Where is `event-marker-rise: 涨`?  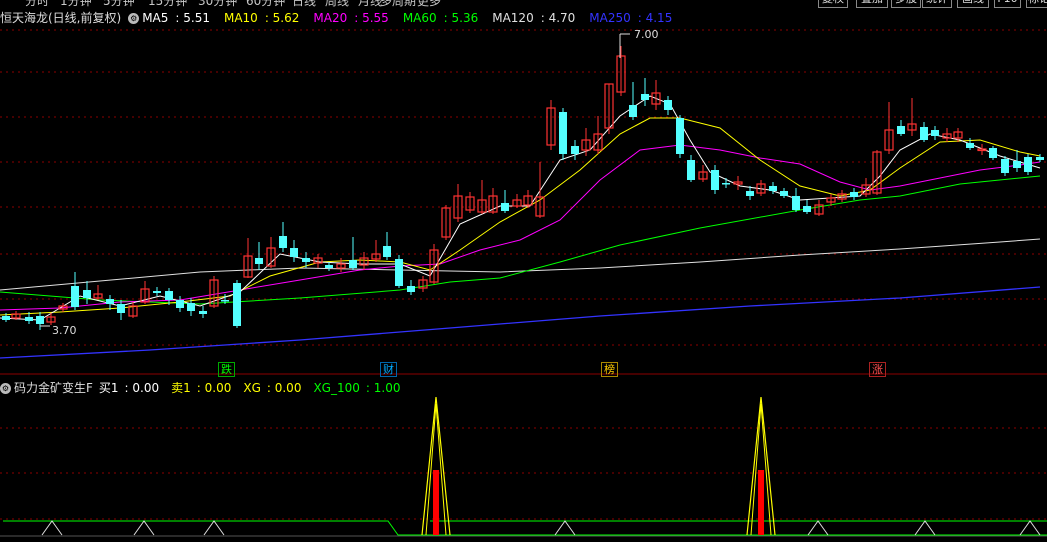
event-marker-rise: 涨 is located at coordinates (877, 369).